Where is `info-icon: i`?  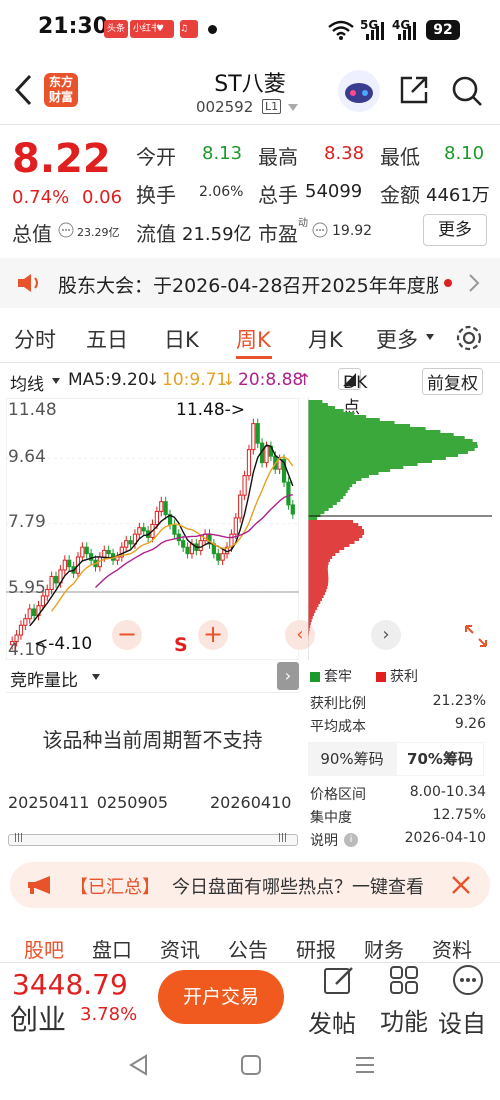
info-icon: i is located at coordinates (351, 840).